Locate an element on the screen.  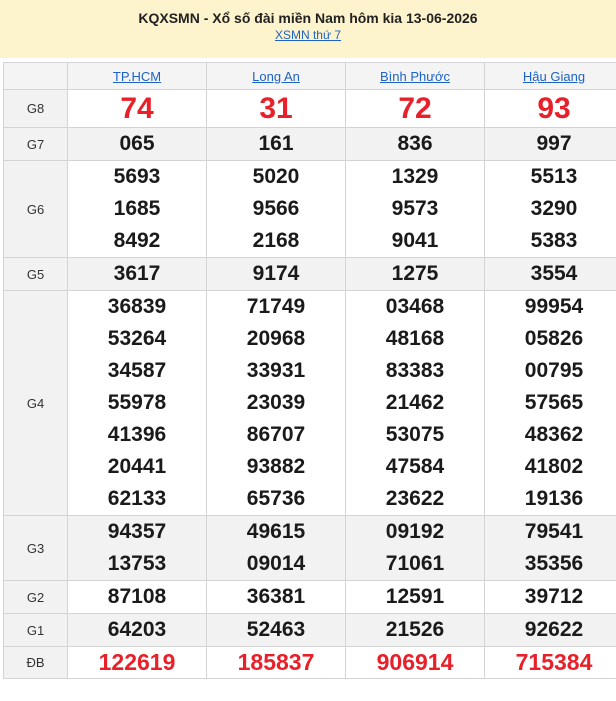
prize-cell: 74 is located at coordinates (137, 108).